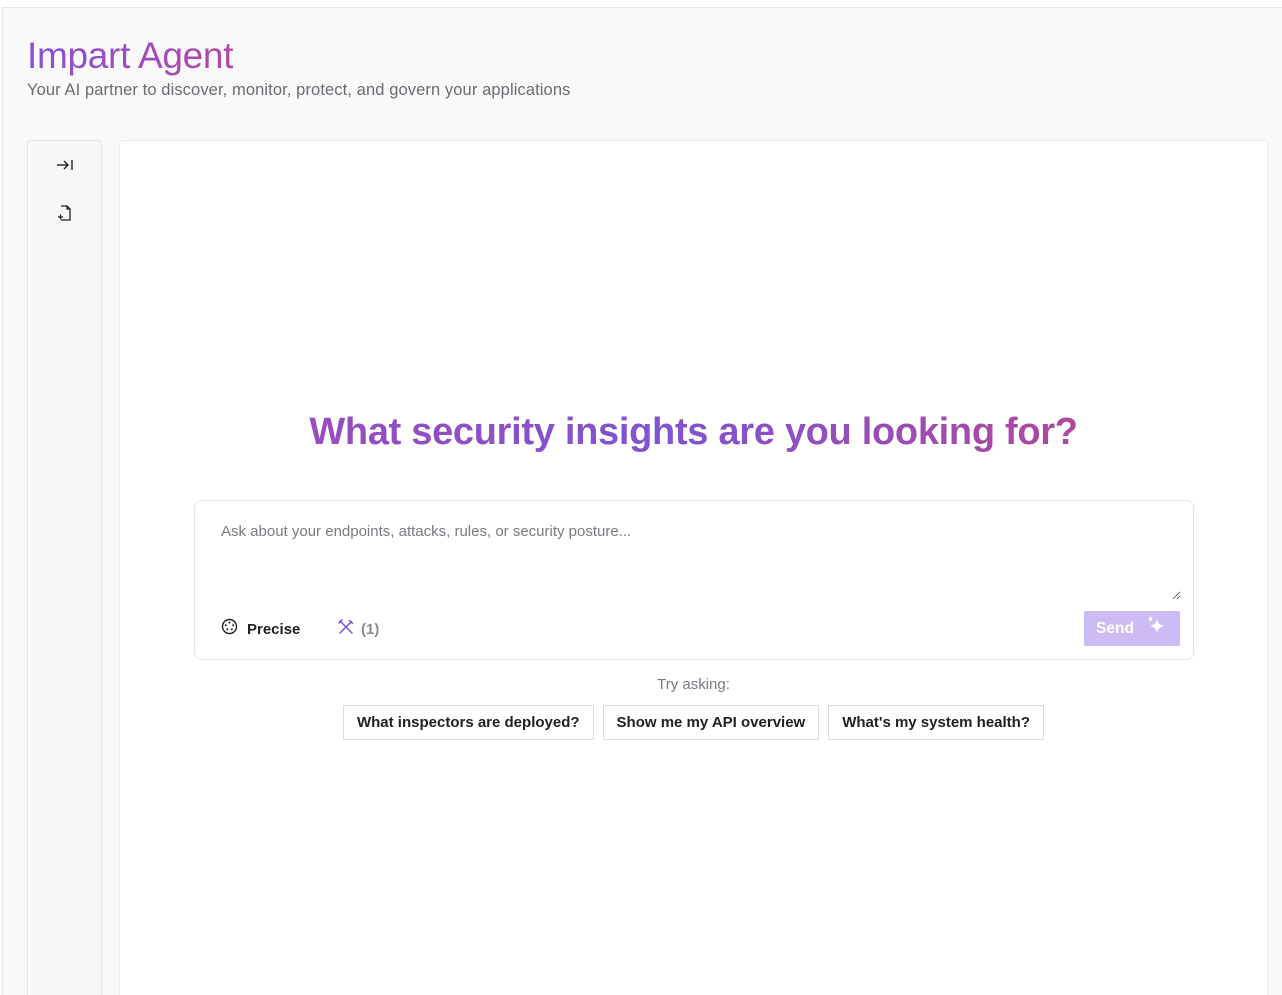  I want to click on collapse-sidebar-button, so click(65, 167).